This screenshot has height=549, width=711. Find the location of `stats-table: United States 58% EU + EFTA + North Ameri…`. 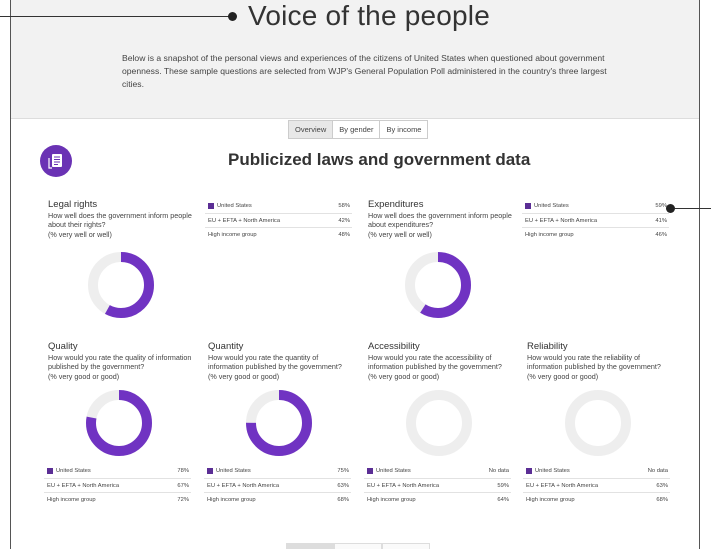

stats-table: United States 58% EU + EFTA + North Ameri… is located at coordinates (278, 220).